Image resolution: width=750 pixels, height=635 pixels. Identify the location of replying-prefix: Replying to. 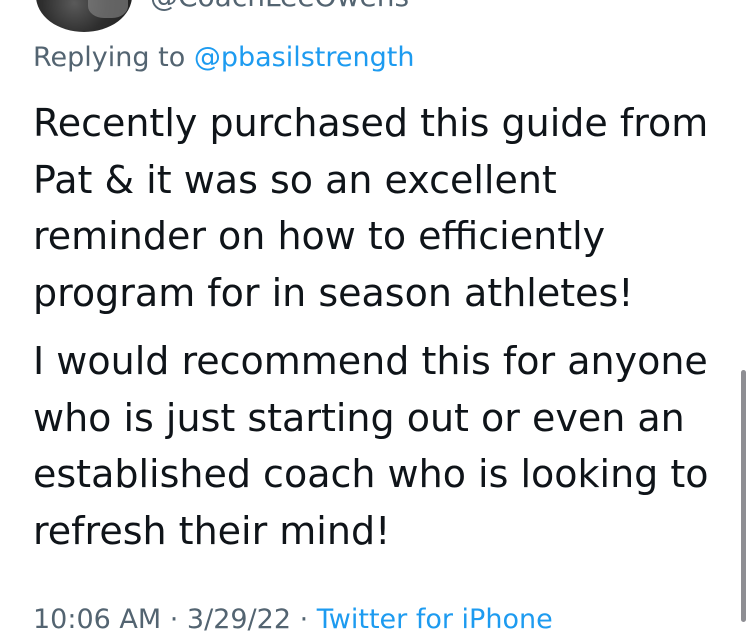
(113, 57).